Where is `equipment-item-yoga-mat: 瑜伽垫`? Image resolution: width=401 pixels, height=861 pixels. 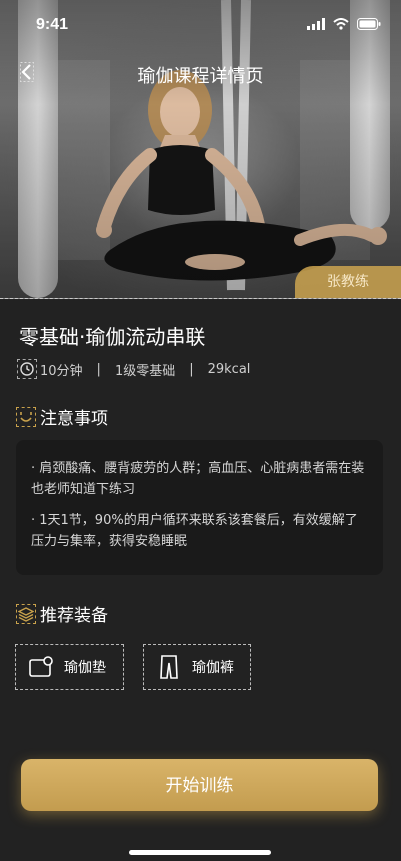
equipment-item-yoga-mat: 瑜伽垫 is located at coordinates (69, 667).